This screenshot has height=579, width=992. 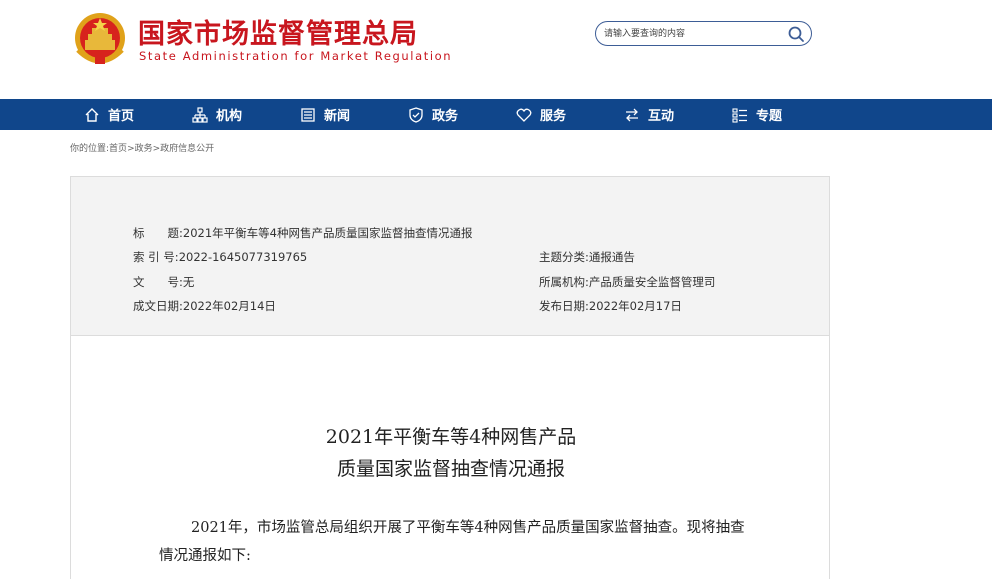 I want to click on info-org-row: 所属机构:产品质量安全监督管理司, so click(x=627, y=282).